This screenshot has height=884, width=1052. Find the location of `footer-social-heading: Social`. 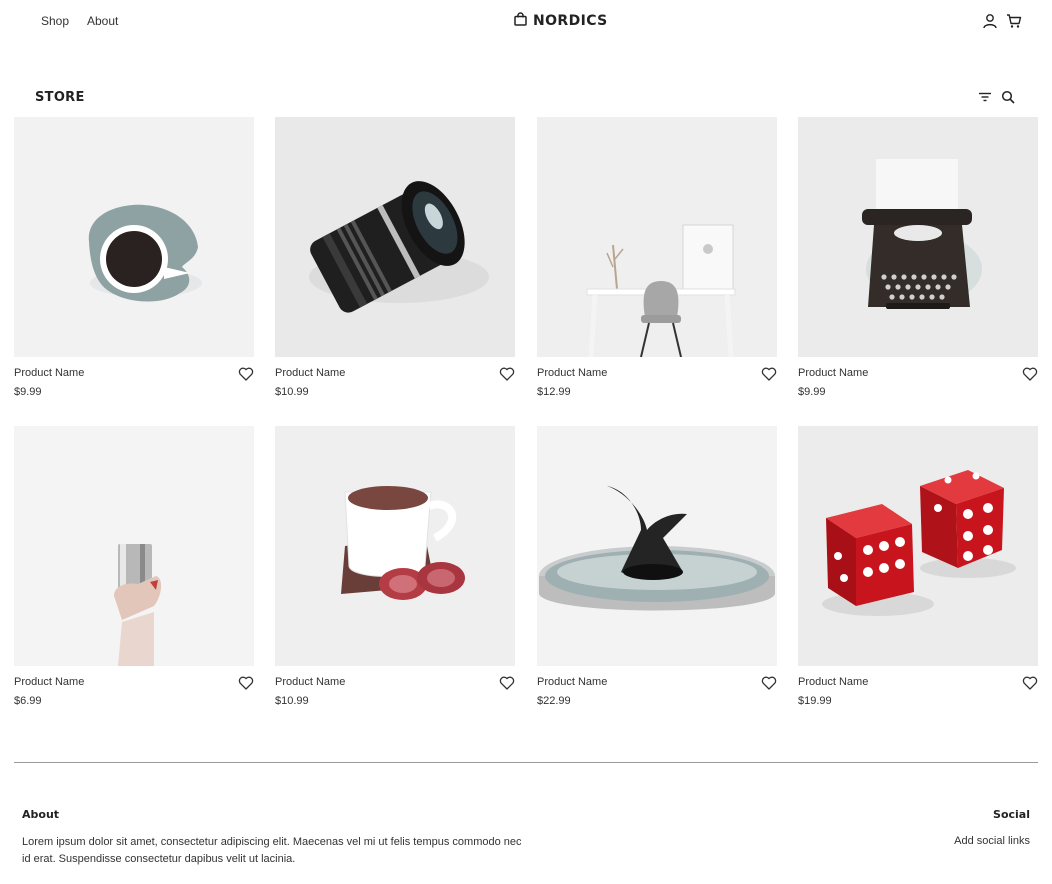

footer-social-heading: Social is located at coordinates (1011, 814).